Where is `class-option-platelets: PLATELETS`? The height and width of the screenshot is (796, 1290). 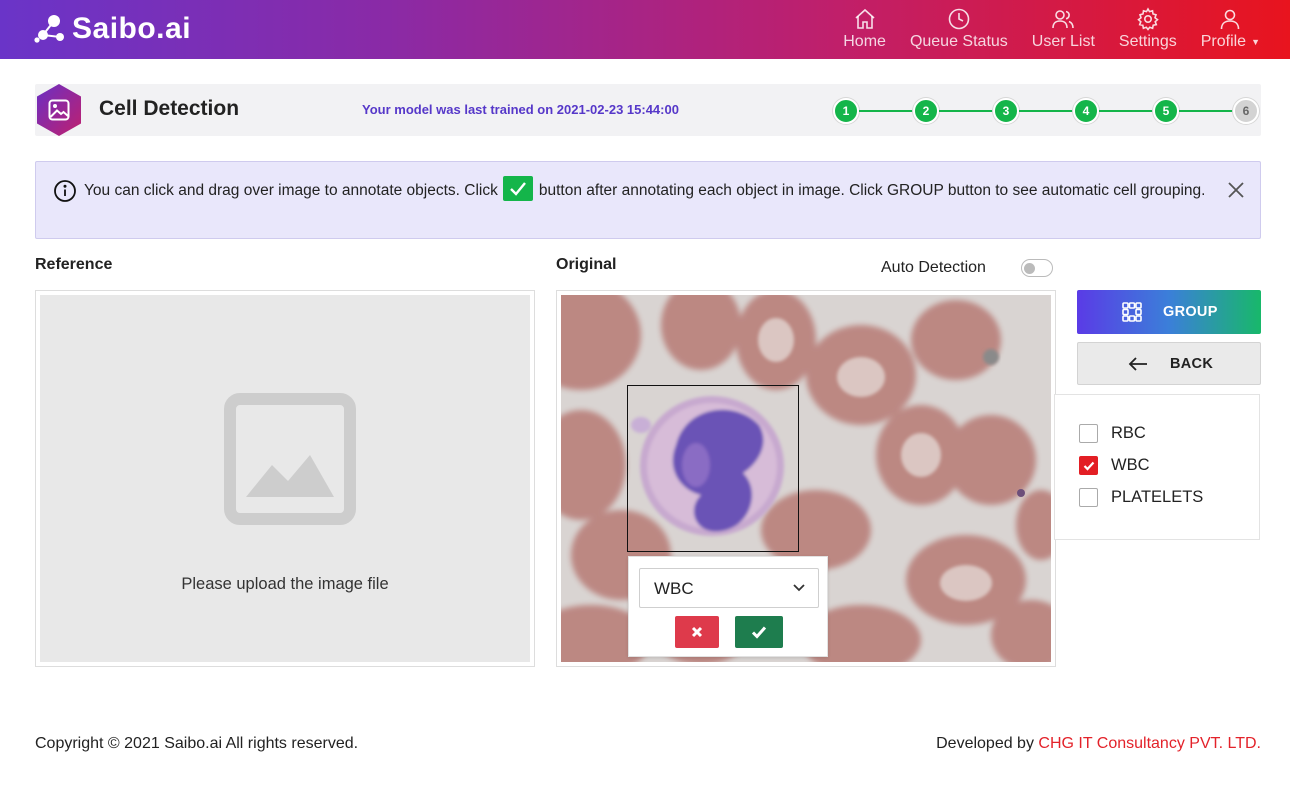 class-option-platelets: PLATELETS is located at coordinates (1141, 497).